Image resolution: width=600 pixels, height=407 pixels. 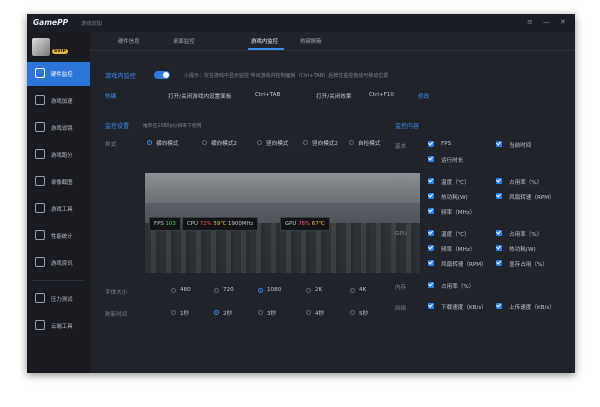 What do you see at coordinates (431, 159) in the screenshot?
I see `checkbox-runtime` at bounding box center [431, 159].